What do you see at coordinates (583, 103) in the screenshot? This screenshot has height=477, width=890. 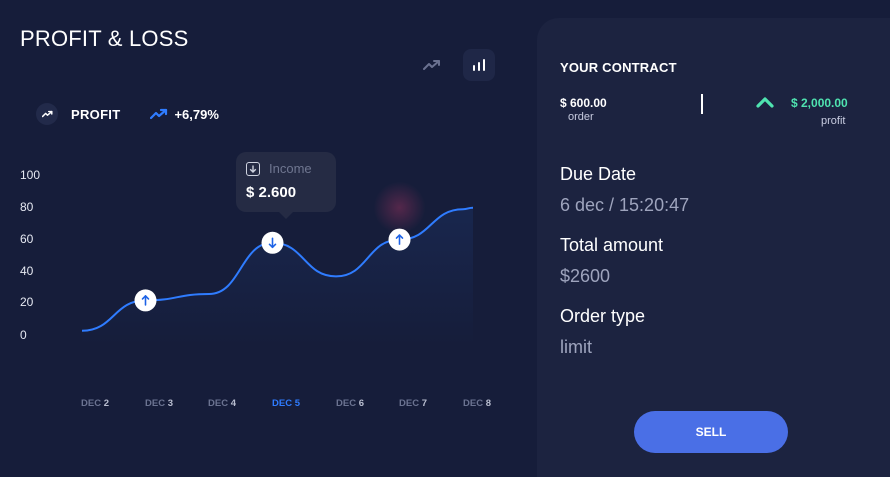 I see `order-amount: $ 600.00` at bounding box center [583, 103].